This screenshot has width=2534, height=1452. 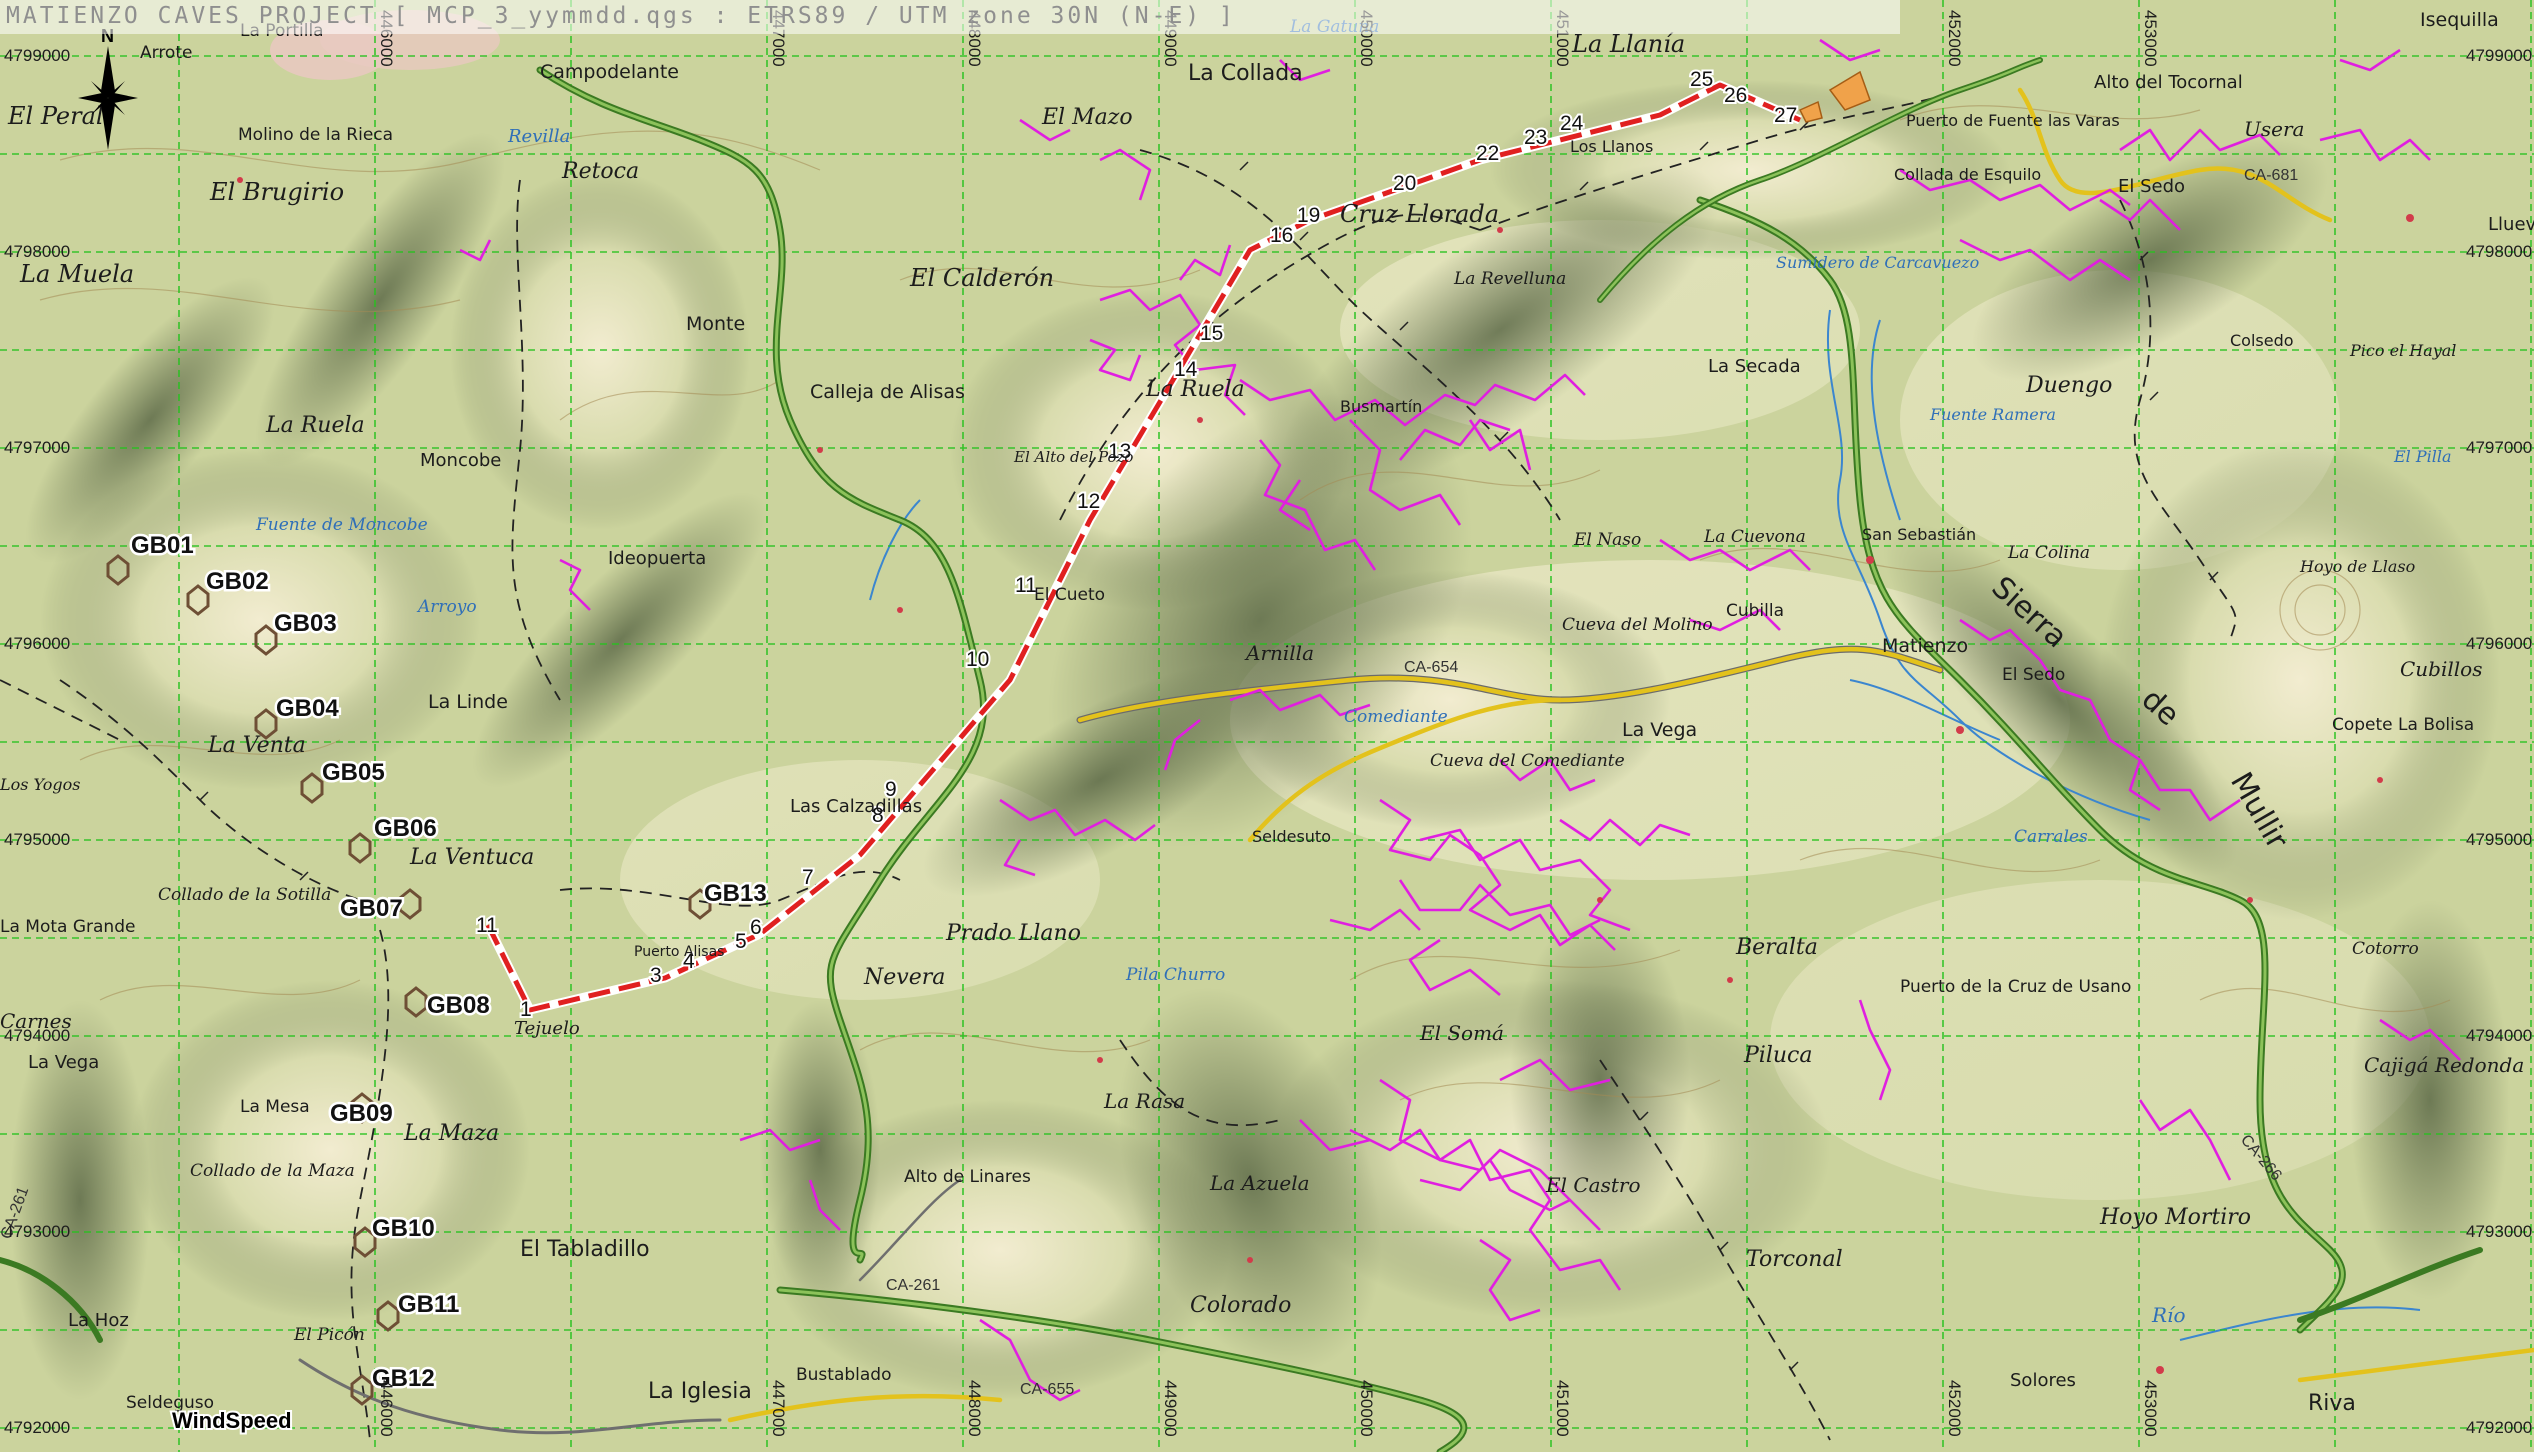 I want to click on label-collado-maza: Collado de la Maza, so click(x=272, y=1171).